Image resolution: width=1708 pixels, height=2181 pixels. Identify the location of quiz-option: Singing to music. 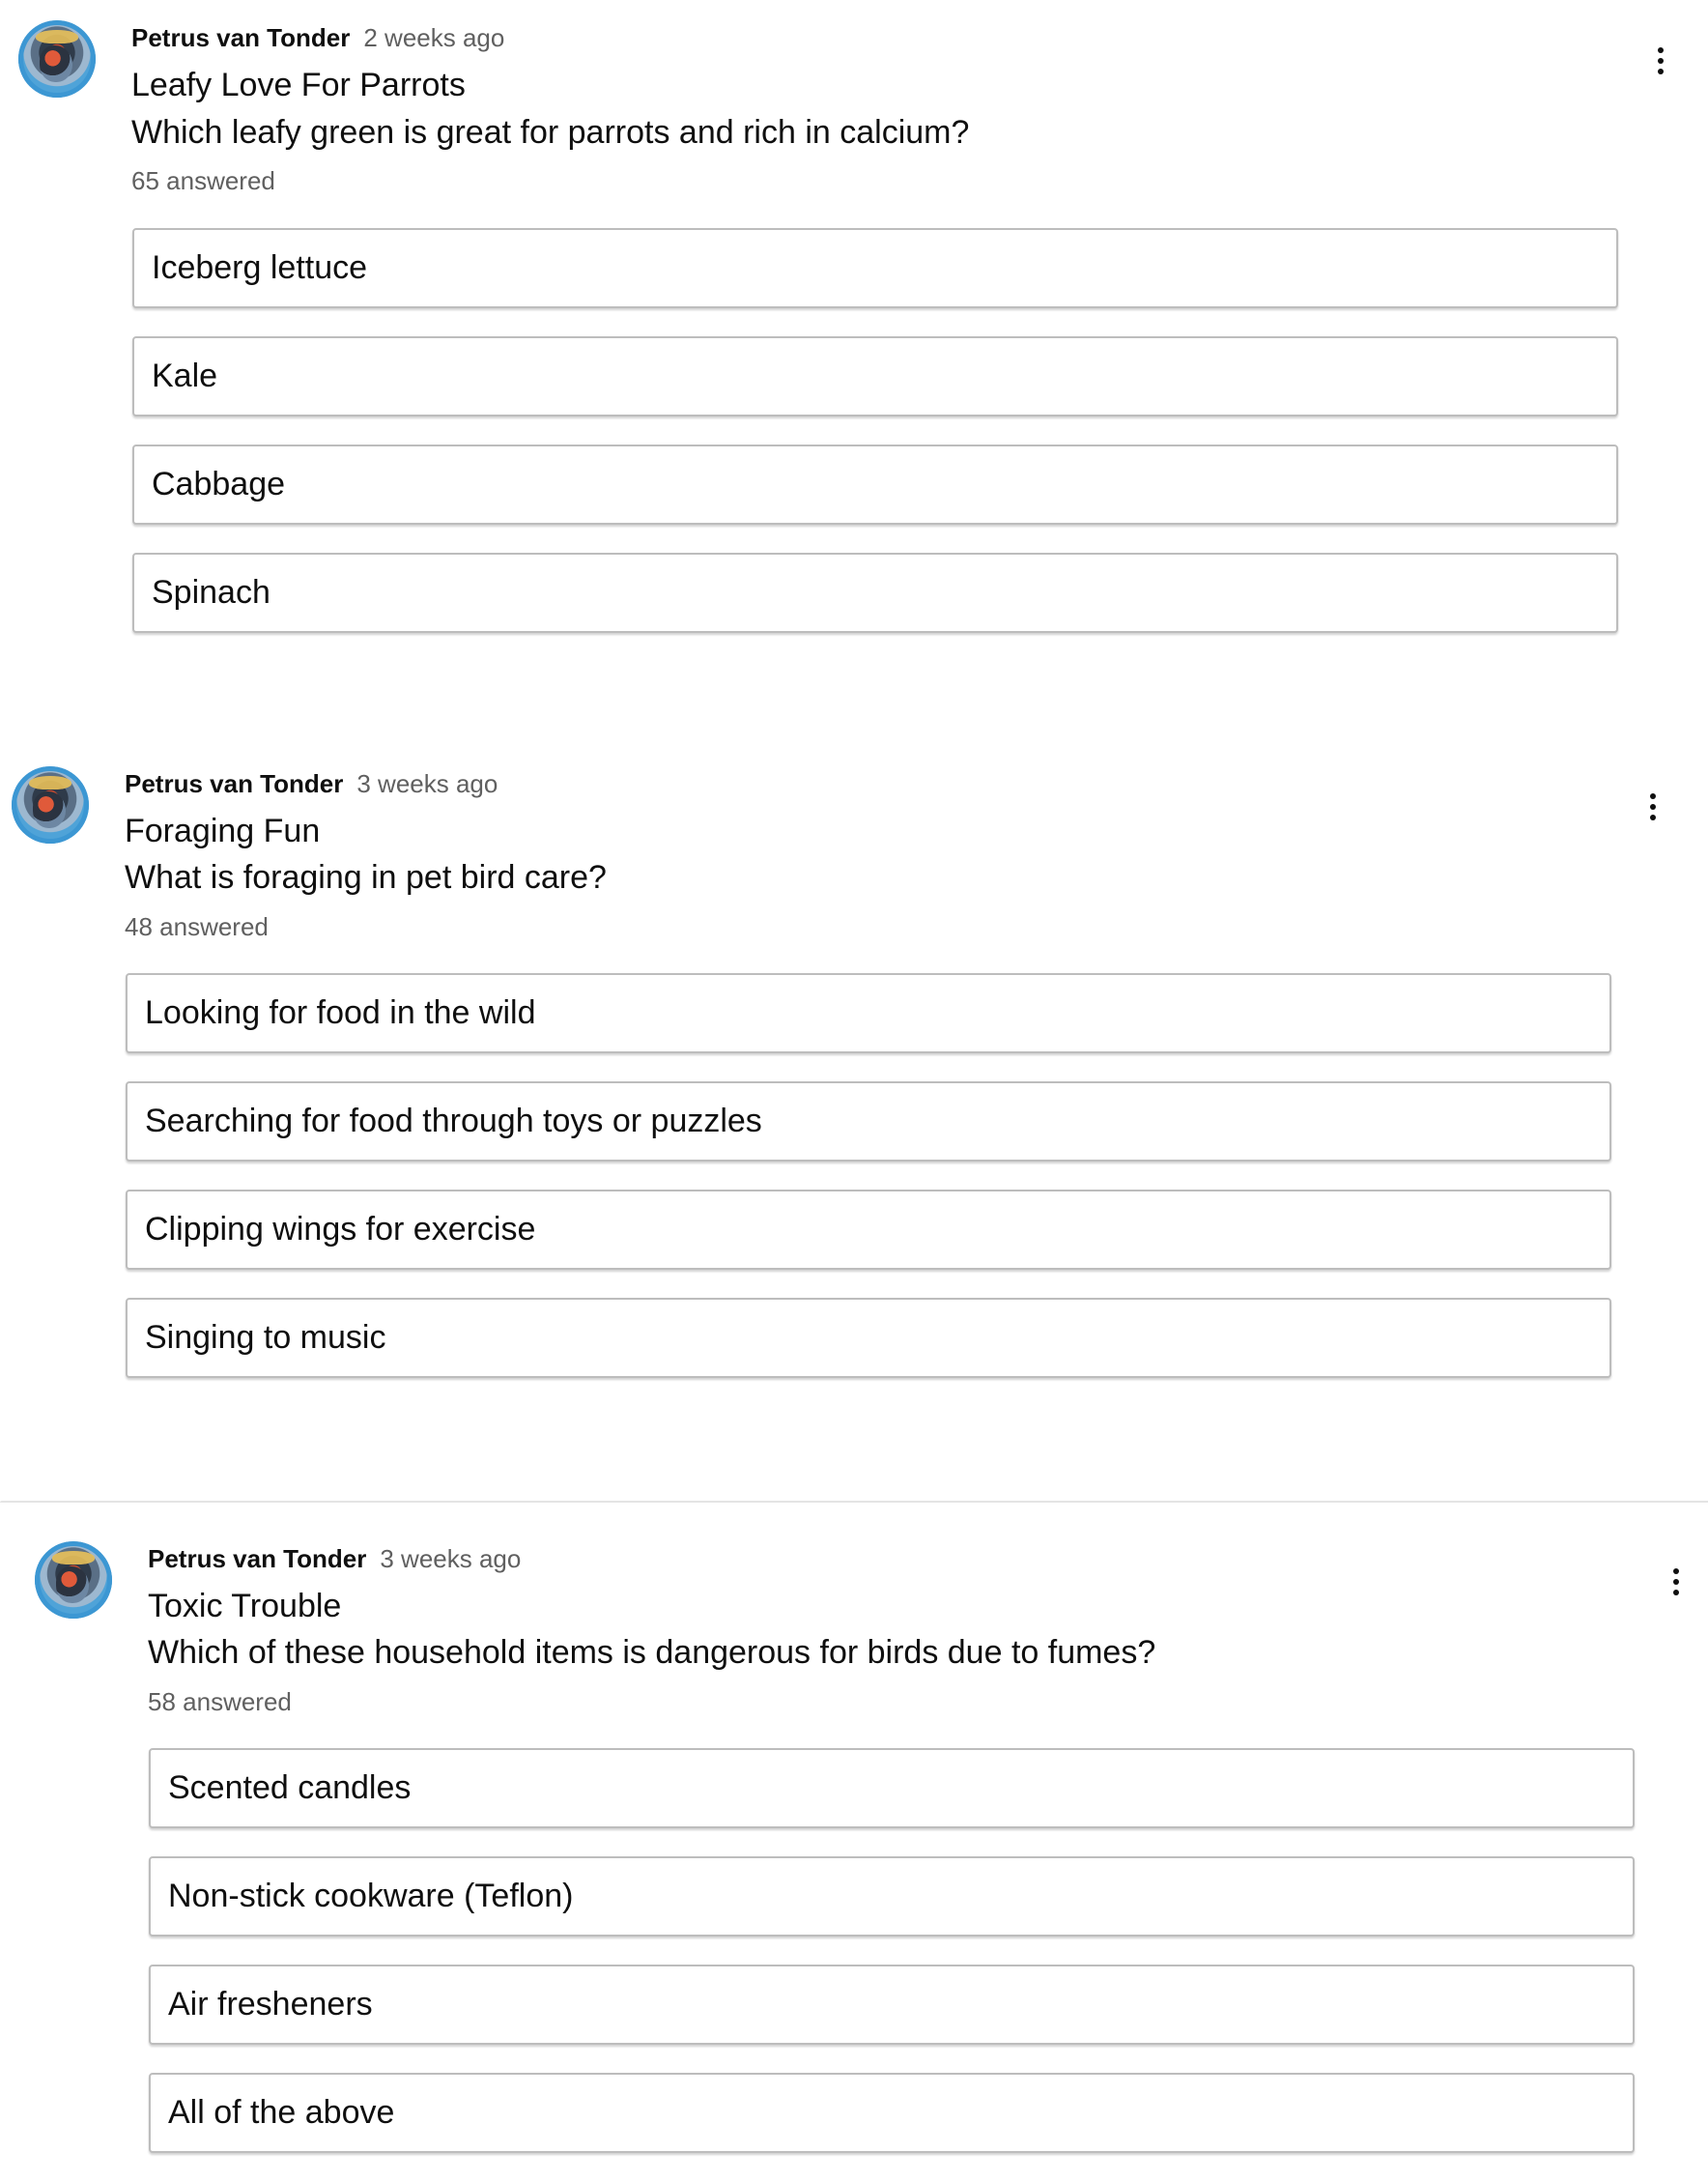
(868, 1338).